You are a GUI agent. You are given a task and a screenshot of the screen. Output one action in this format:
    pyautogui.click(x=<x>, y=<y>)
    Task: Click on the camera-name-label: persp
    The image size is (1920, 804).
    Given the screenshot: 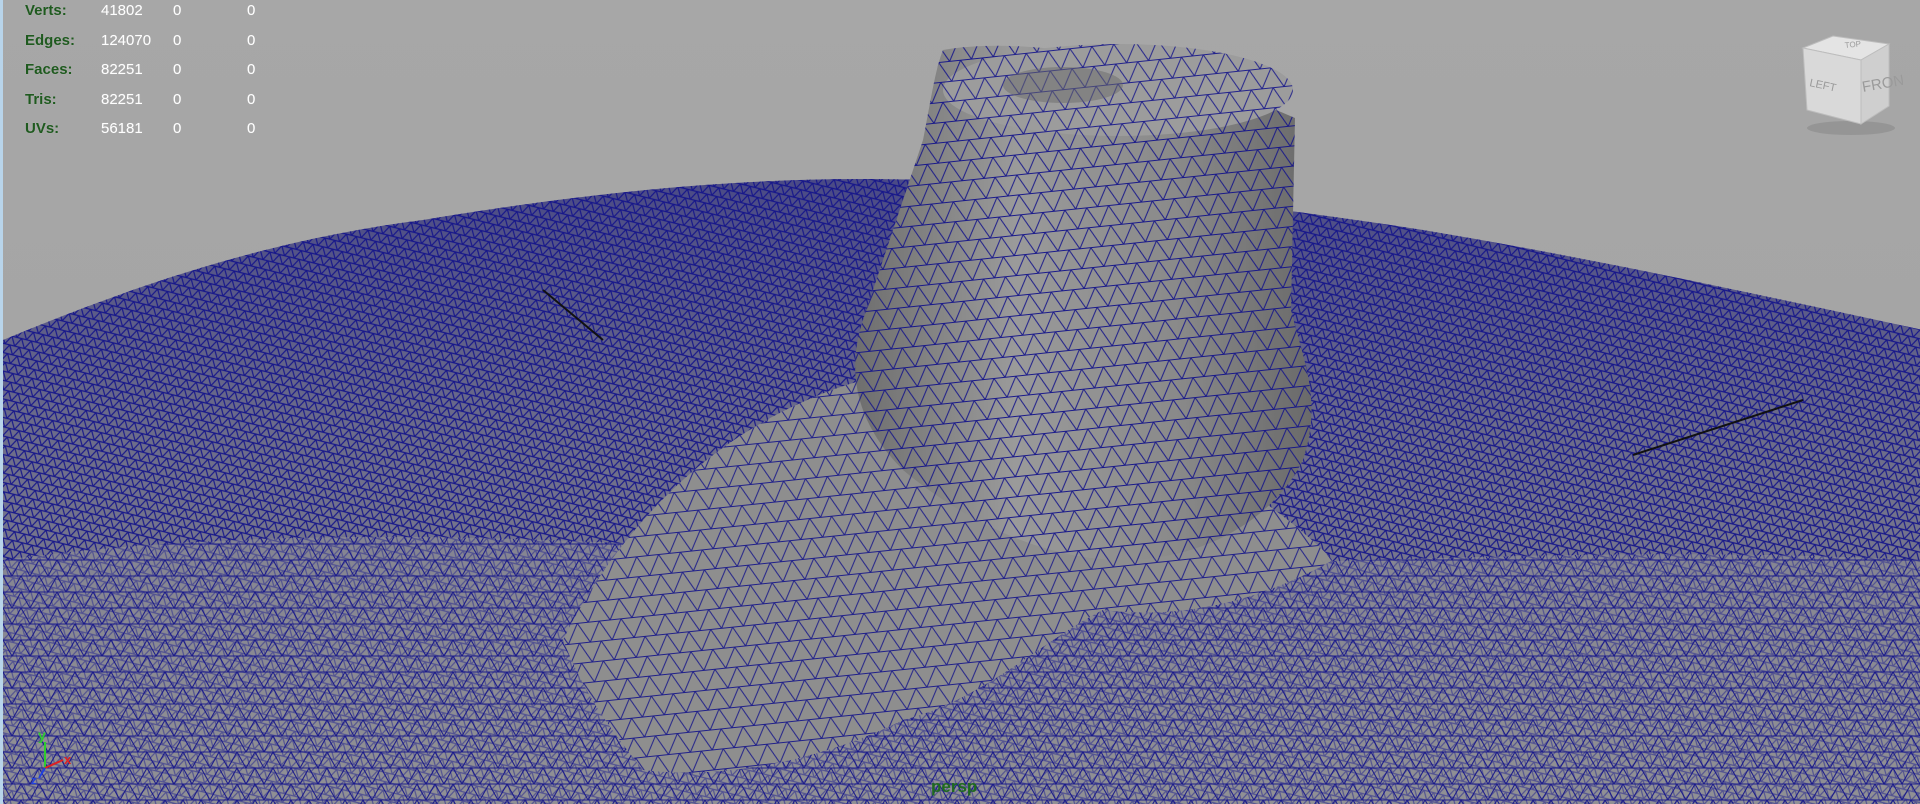 What is the action you would take?
    pyautogui.click(x=954, y=786)
    